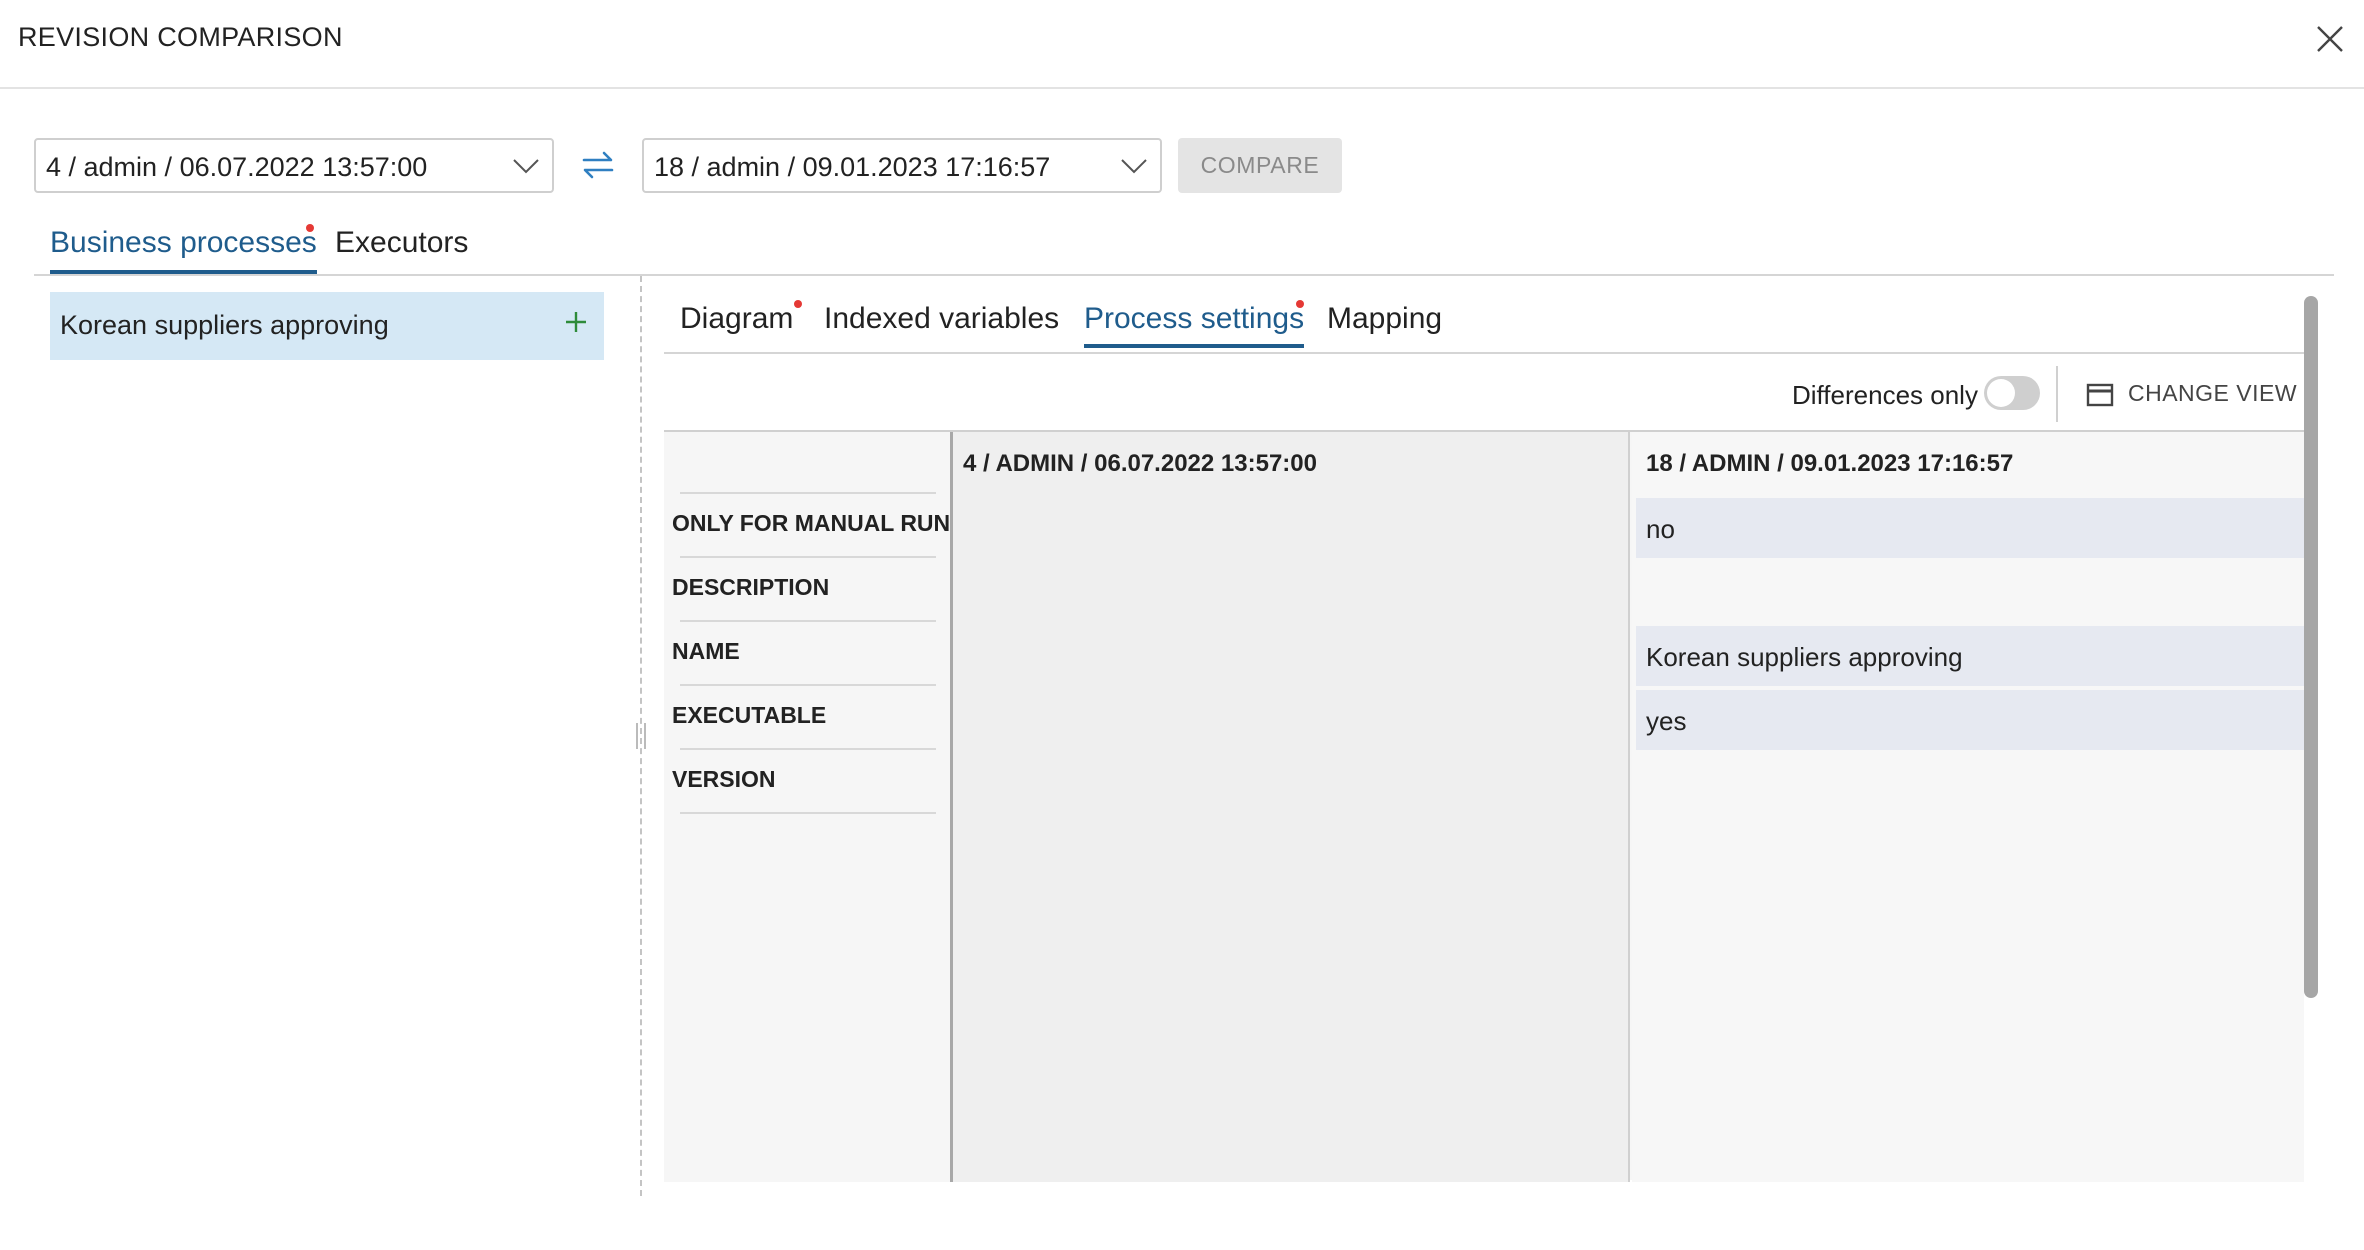 The width and height of the screenshot is (2364, 1250). I want to click on list-item: Korean suppliers approving, so click(327, 326).